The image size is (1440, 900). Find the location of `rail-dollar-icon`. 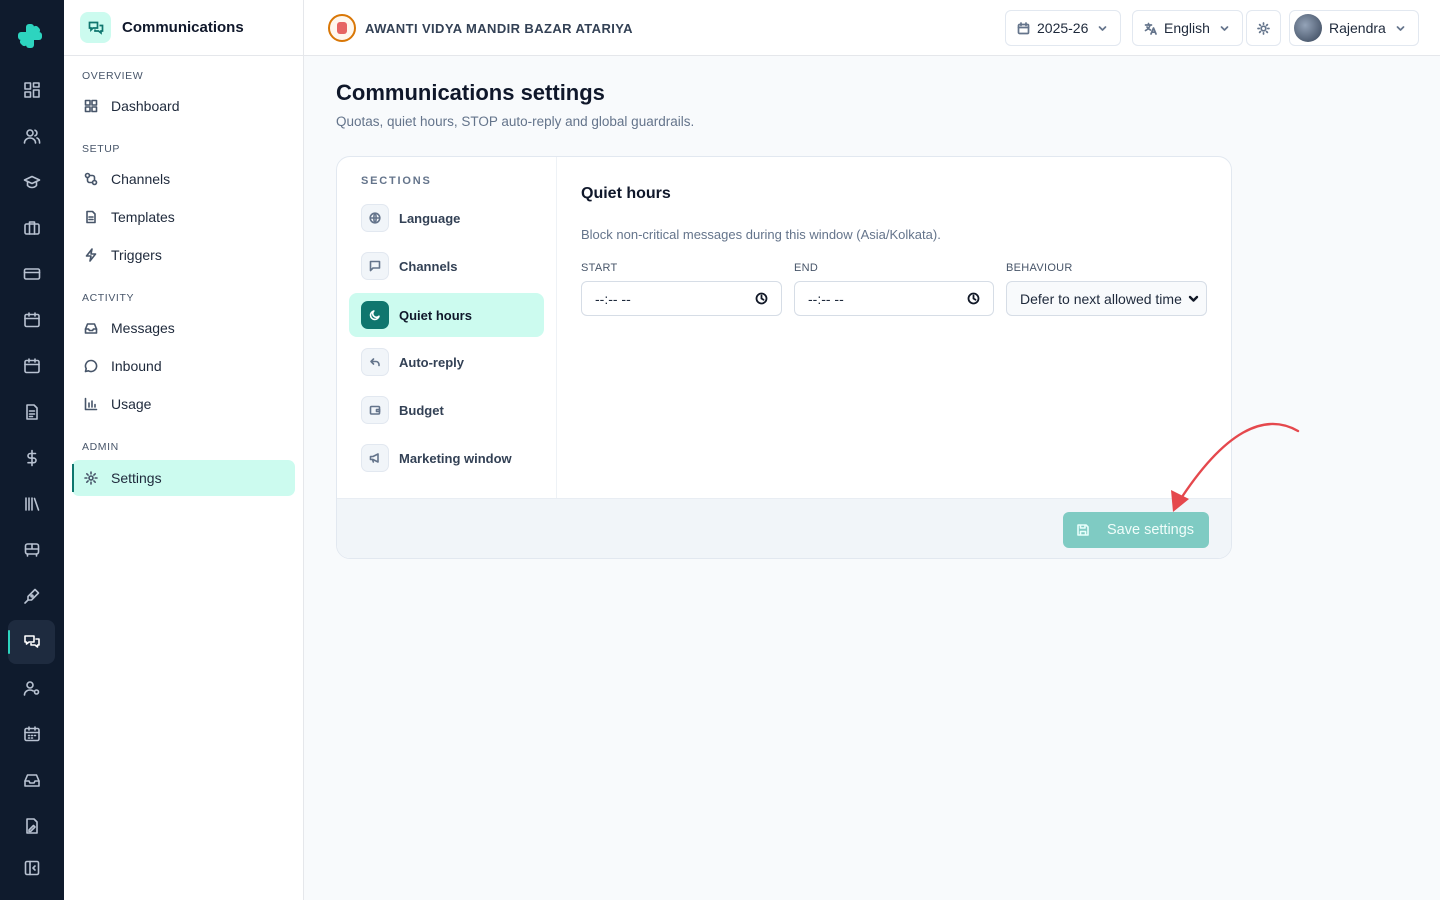

rail-dollar-icon is located at coordinates (31, 458).